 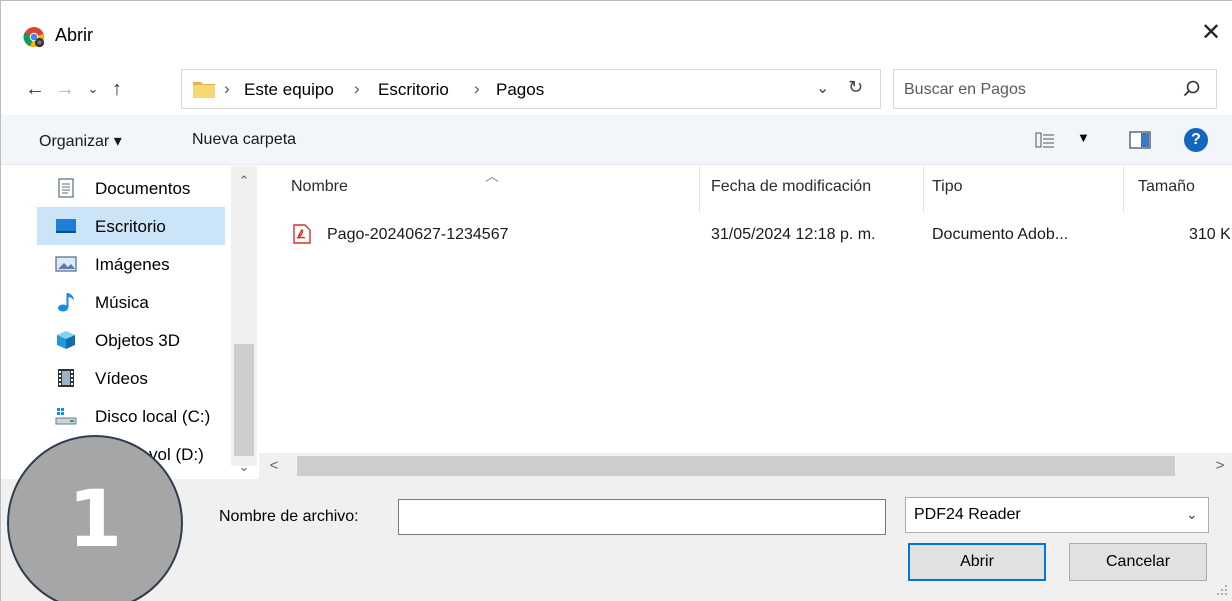 What do you see at coordinates (289, 90) in the screenshot?
I see `breadcrumb-este-equipo: Este equipo` at bounding box center [289, 90].